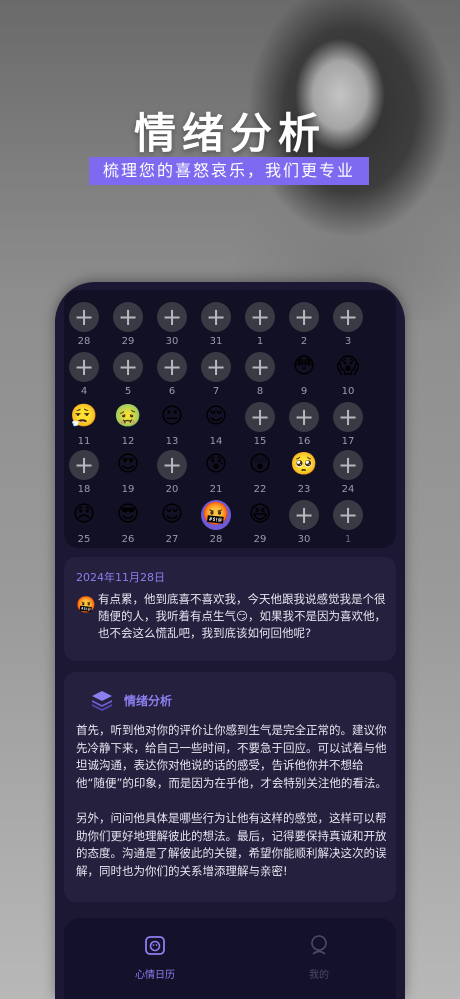 The image size is (460, 999). I want to click on calendar-day: +7, so click(216, 375).